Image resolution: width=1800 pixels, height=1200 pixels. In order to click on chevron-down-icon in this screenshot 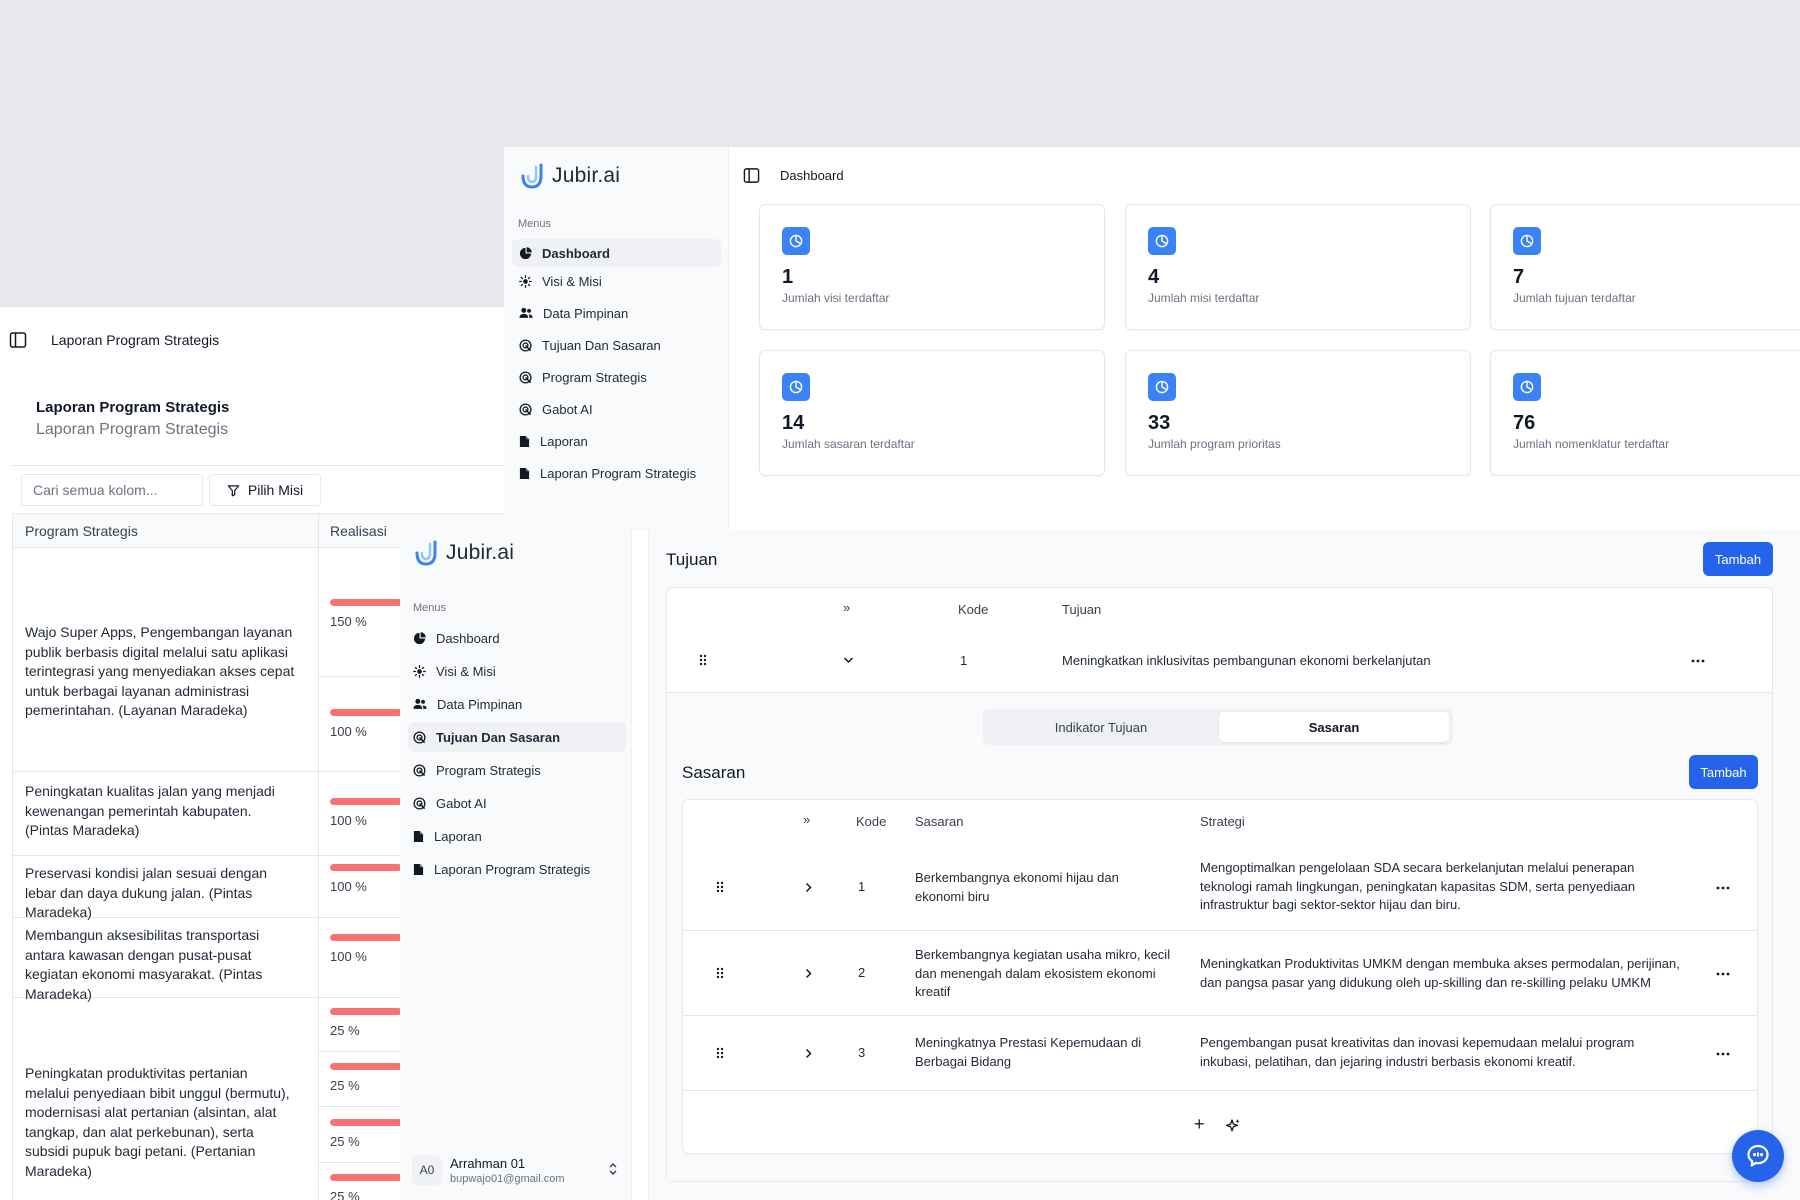, I will do `click(848, 660)`.